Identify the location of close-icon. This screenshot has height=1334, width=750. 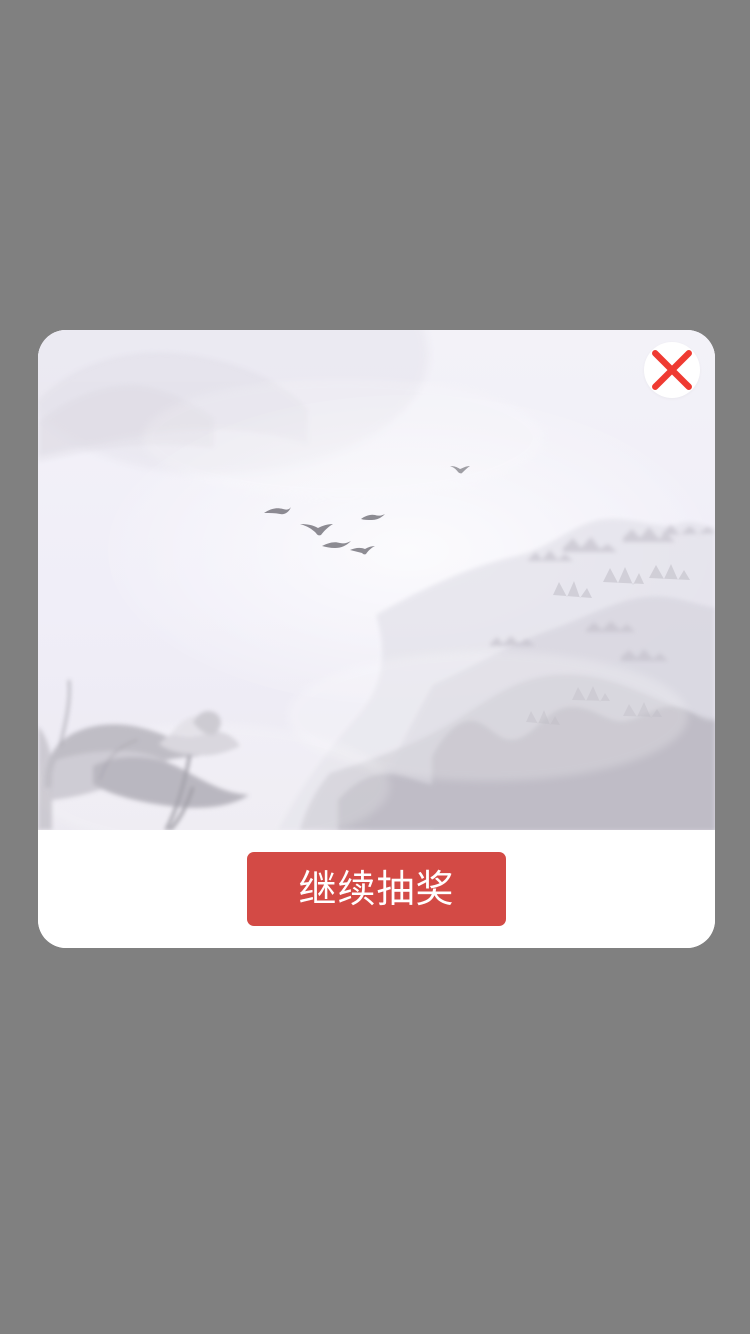
(672, 370).